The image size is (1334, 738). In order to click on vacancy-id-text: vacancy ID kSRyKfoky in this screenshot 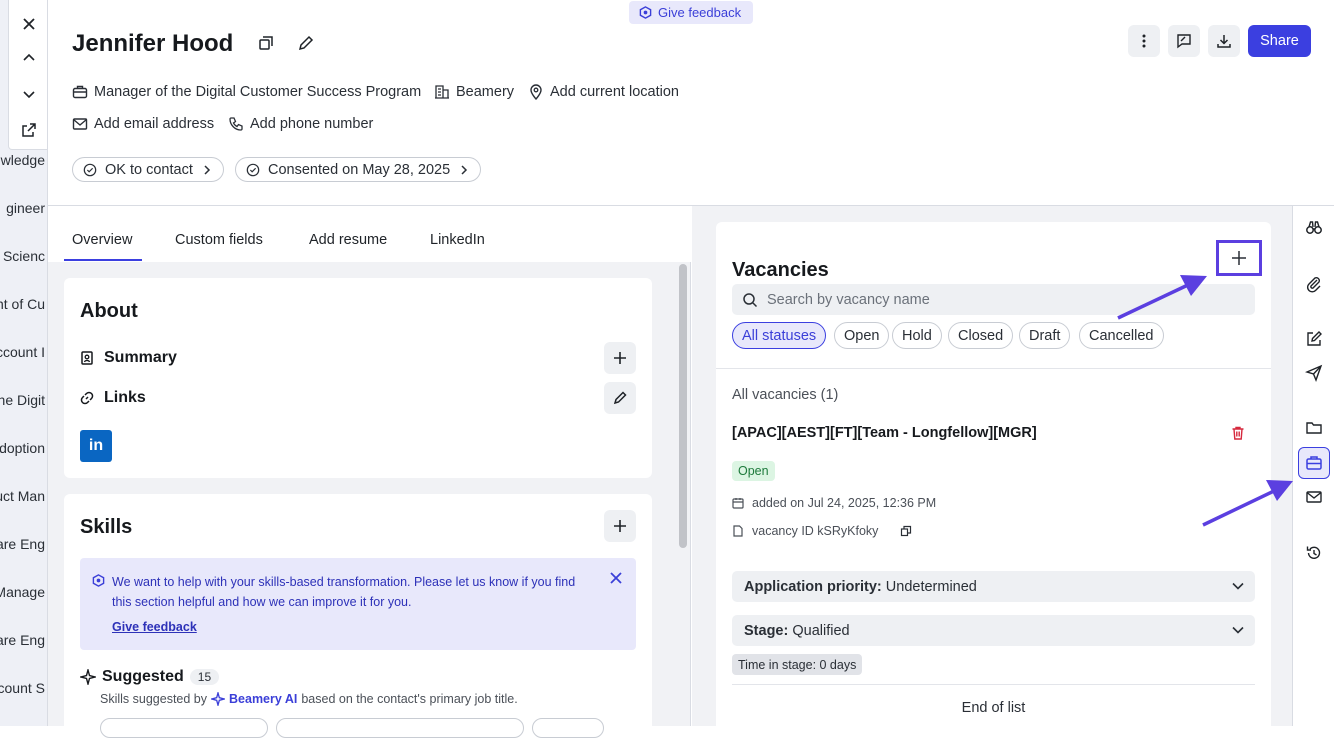, I will do `click(815, 531)`.